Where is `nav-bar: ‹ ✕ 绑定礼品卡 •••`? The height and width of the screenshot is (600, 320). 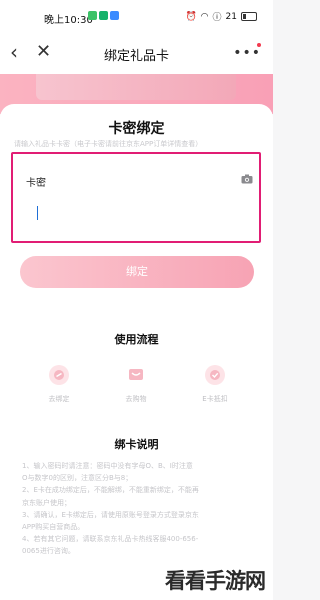 nav-bar: ‹ ✕ 绑定礼品卡 ••• is located at coordinates (136, 54).